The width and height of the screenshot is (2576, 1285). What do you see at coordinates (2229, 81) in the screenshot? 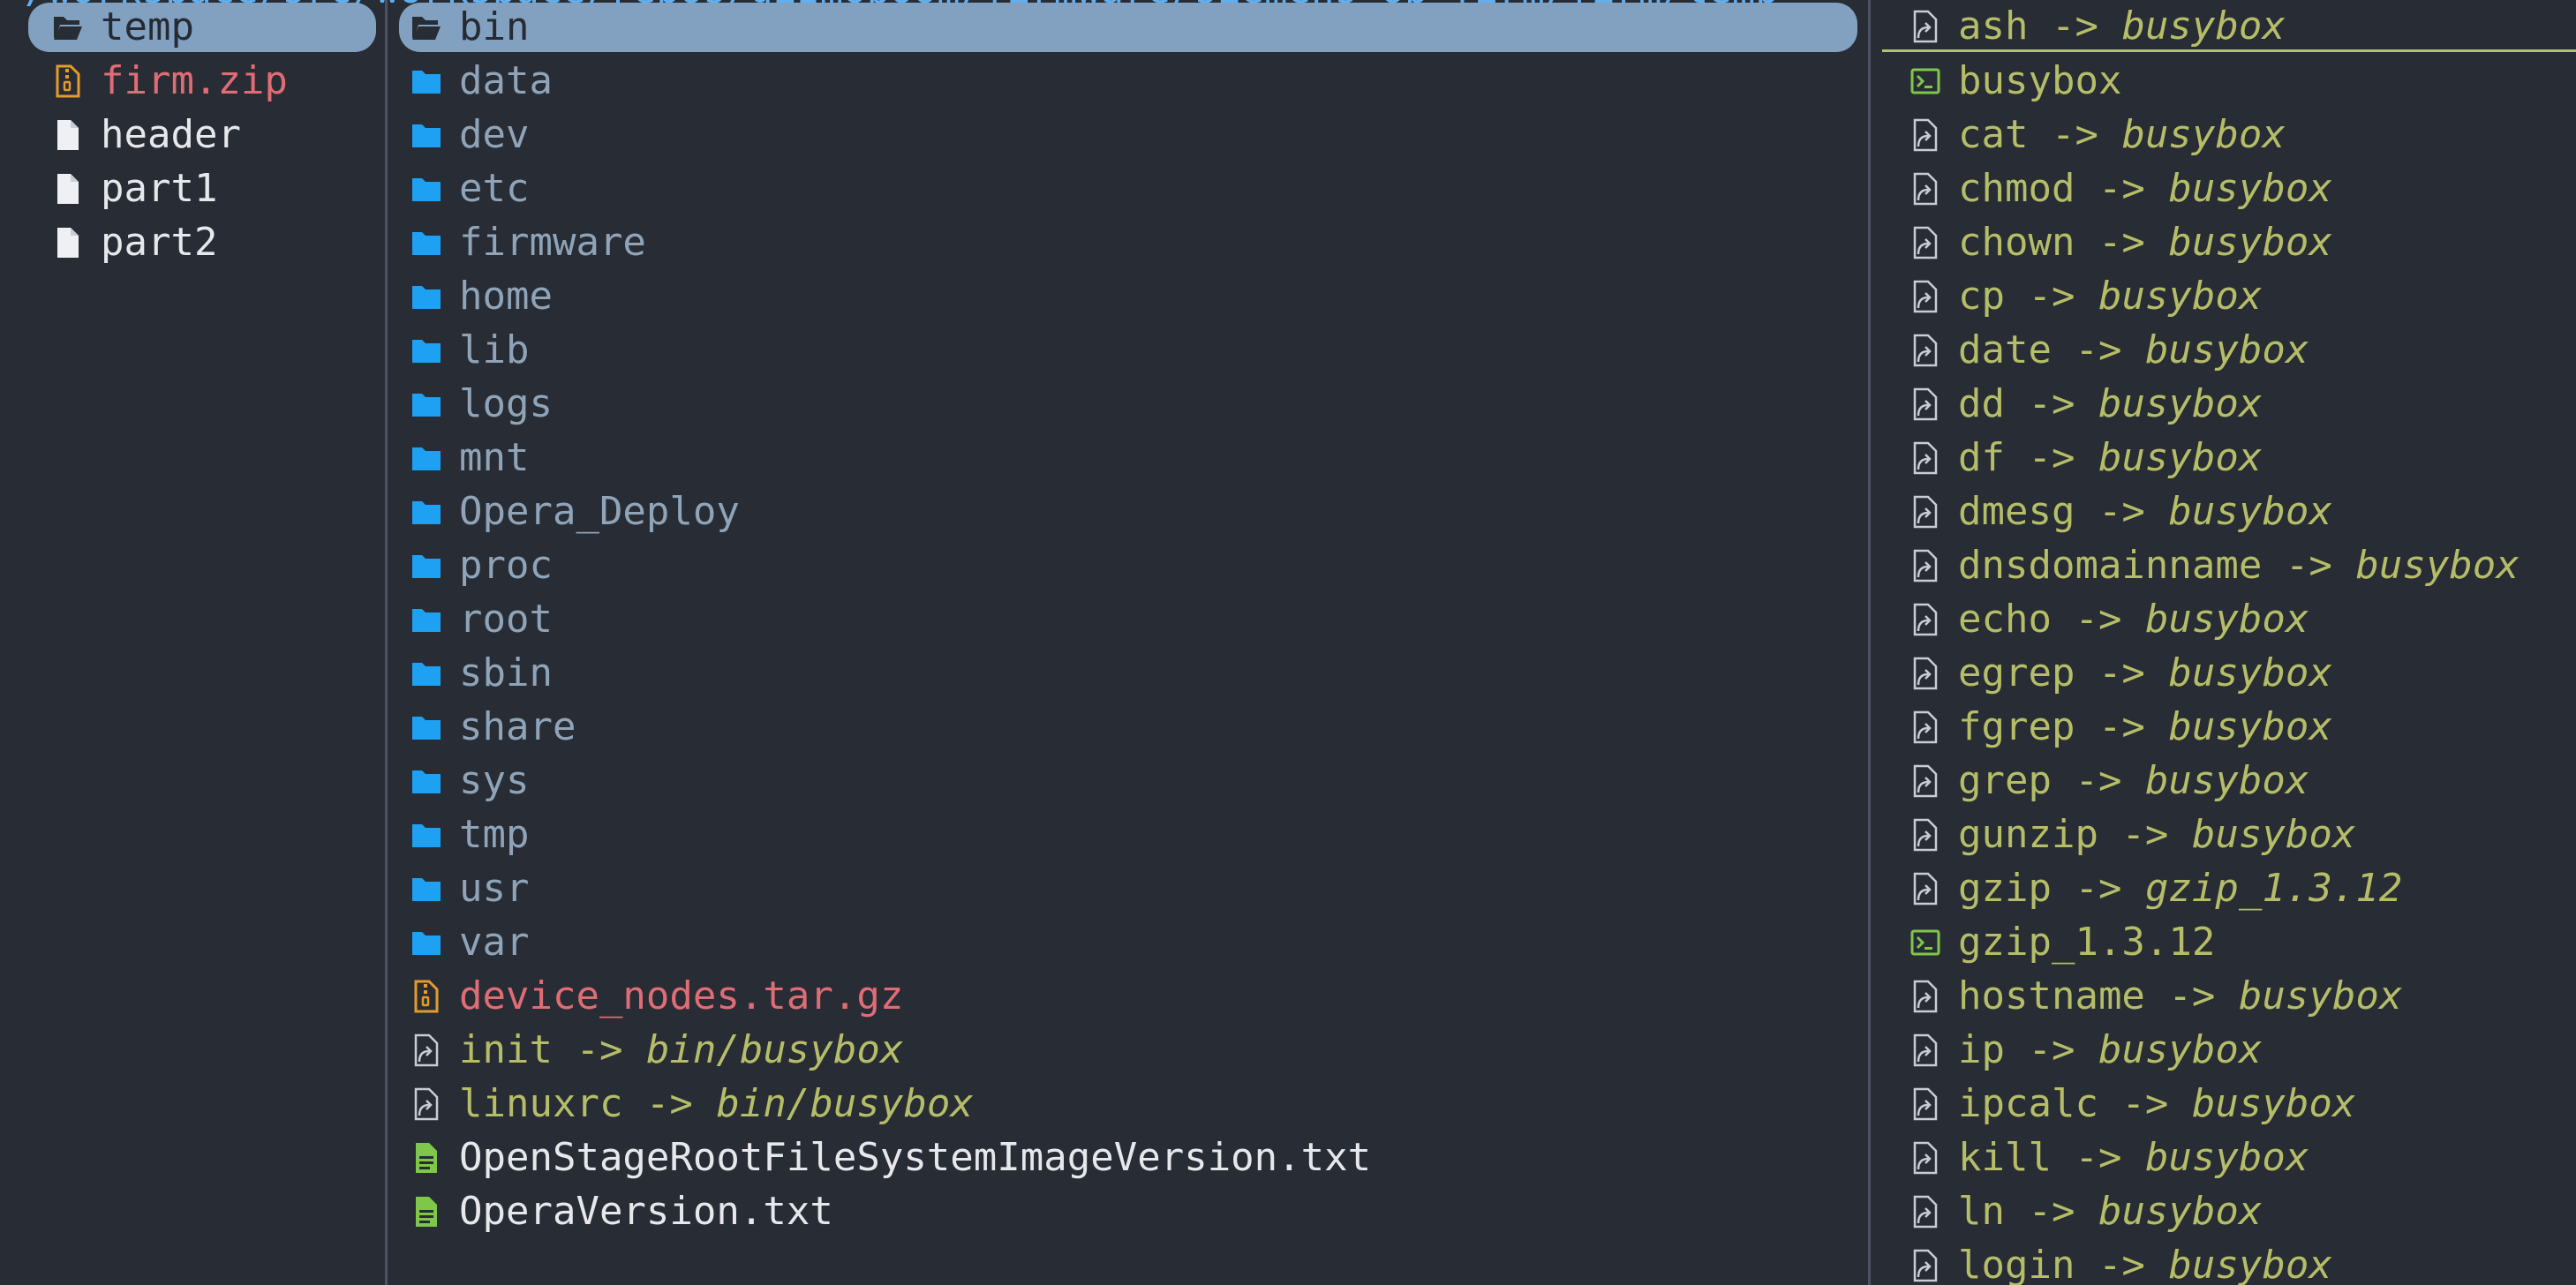
I see `entry-busybox: busybox` at bounding box center [2229, 81].